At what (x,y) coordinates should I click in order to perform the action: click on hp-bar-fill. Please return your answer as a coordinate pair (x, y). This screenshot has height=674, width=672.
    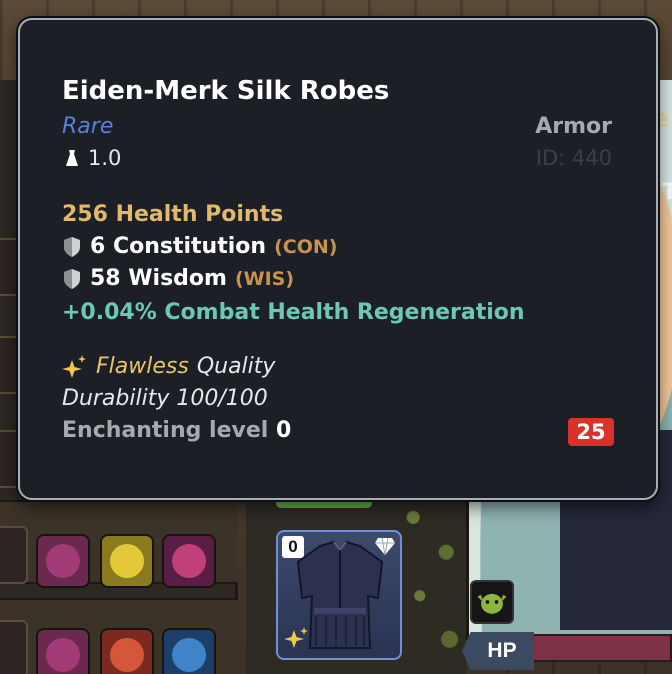
    Looking at the image, I should click on (598, 648).